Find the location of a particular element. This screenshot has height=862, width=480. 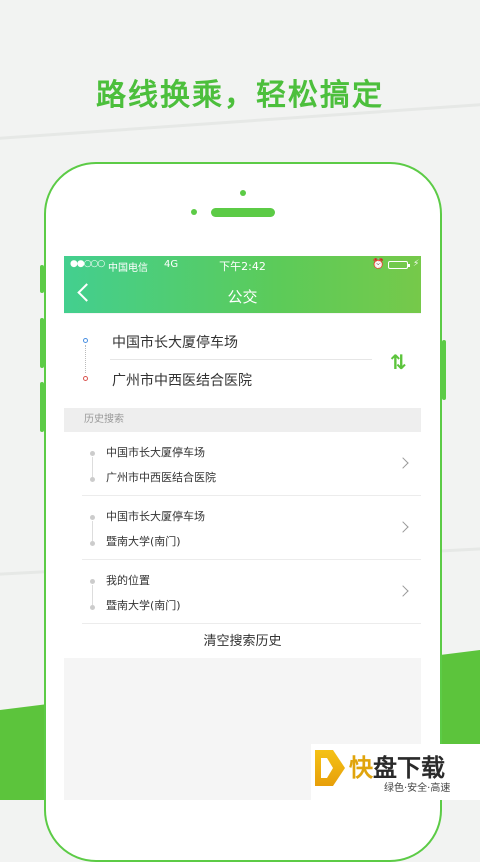

history-origin: 我的位置 is located at coordinates (128, 580).